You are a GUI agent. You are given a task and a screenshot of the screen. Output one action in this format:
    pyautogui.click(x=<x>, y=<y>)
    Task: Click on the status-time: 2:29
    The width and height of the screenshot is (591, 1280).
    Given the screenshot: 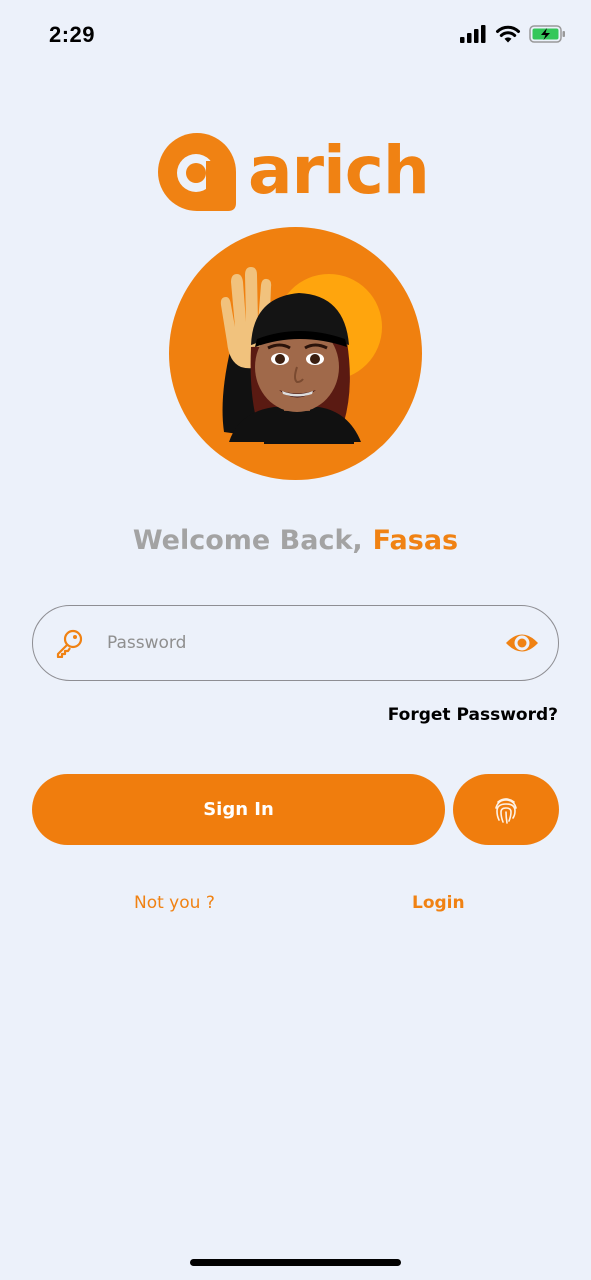 What is the action you would take?
    pyautogui.click(x=72, y=34)
    